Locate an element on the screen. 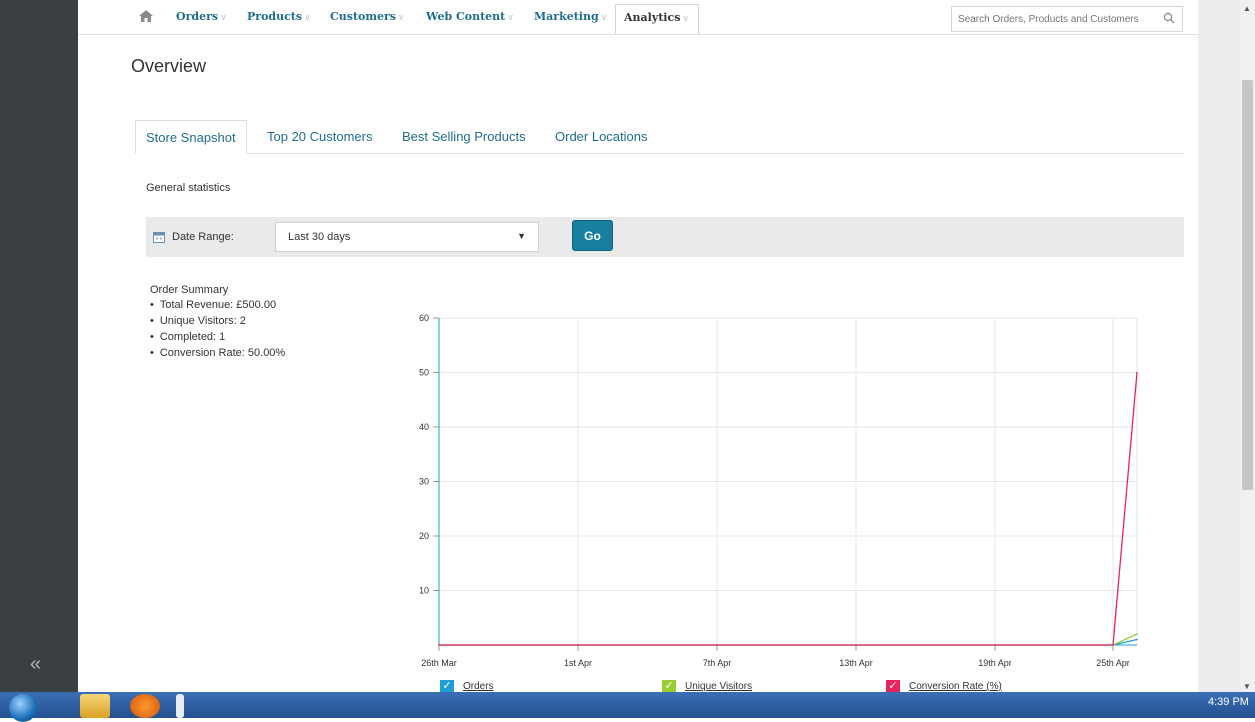 The width and height of the screenshot is (1255, 722). nav-analytics: Analytics ∨ is located at coordinates (657, 19).